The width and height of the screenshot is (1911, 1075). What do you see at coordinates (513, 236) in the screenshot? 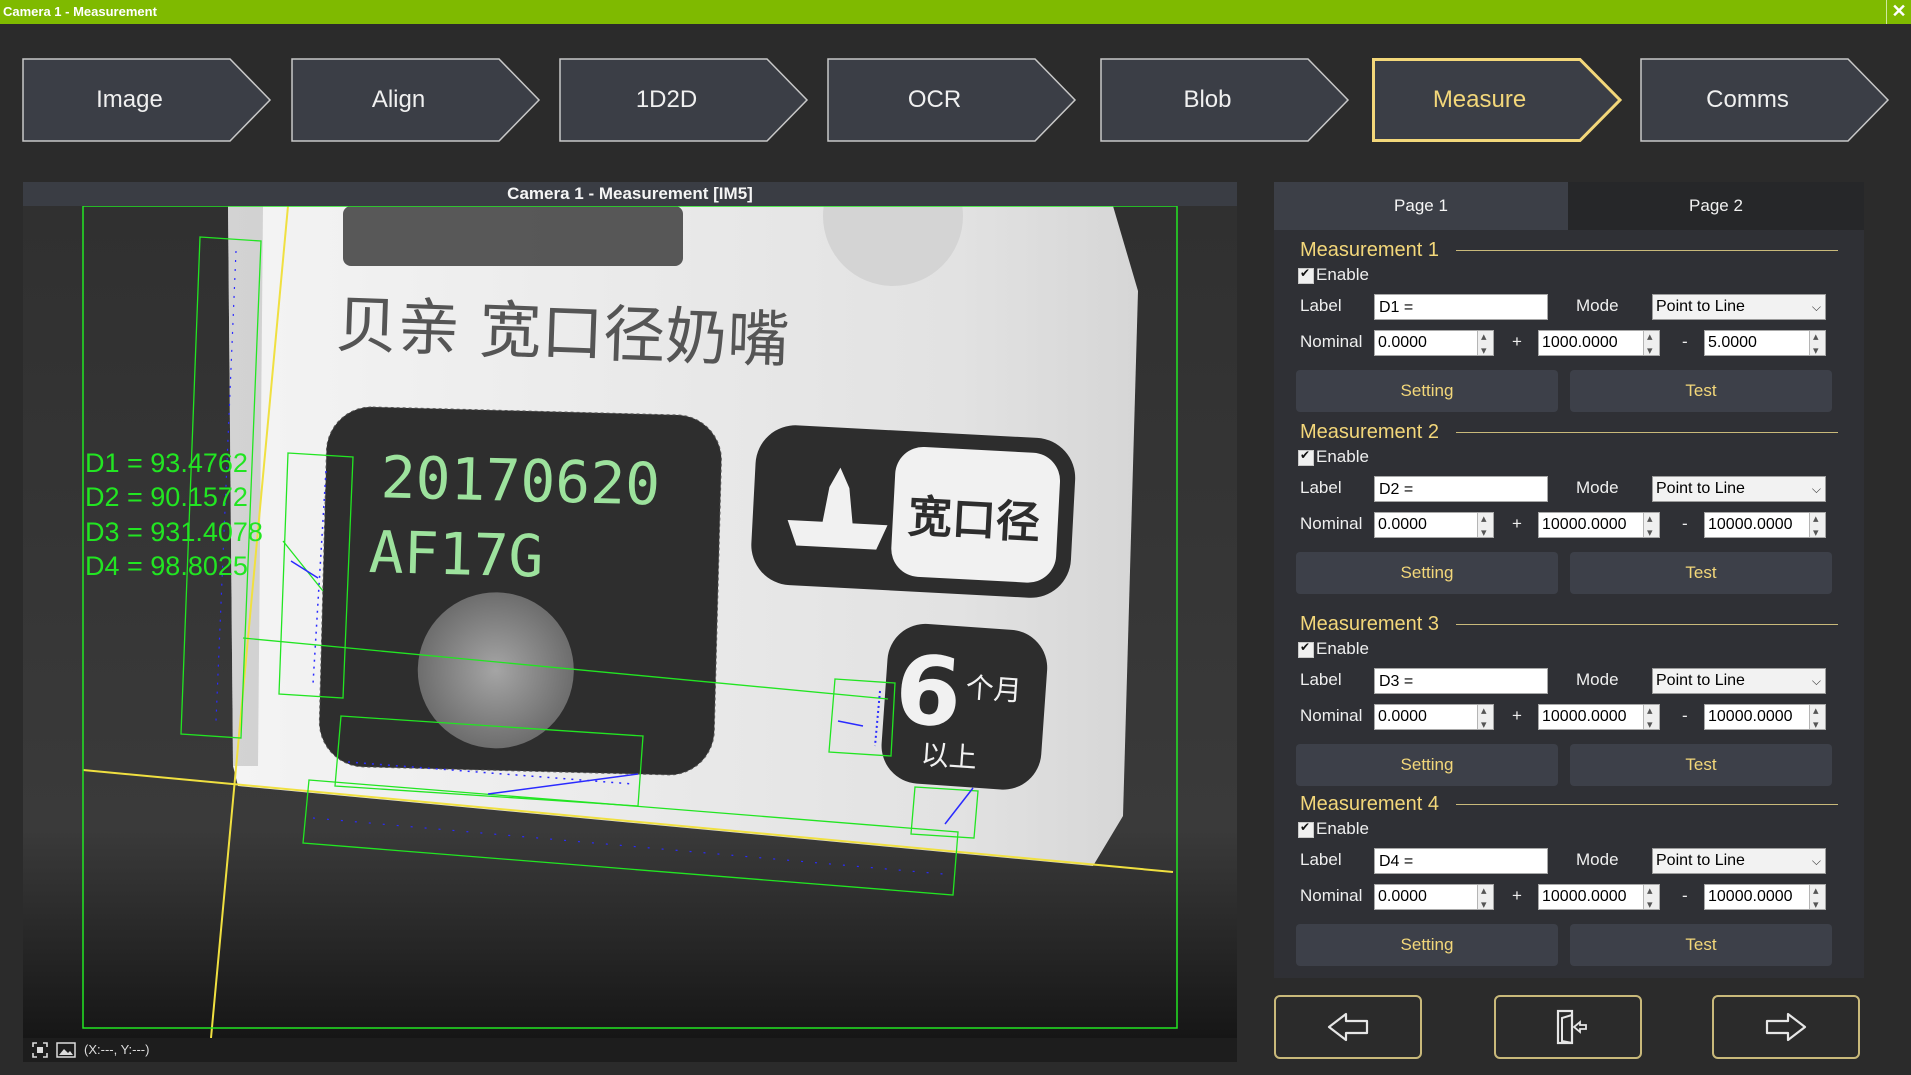
I see `top-print-block` at bounding box center [513, 236].